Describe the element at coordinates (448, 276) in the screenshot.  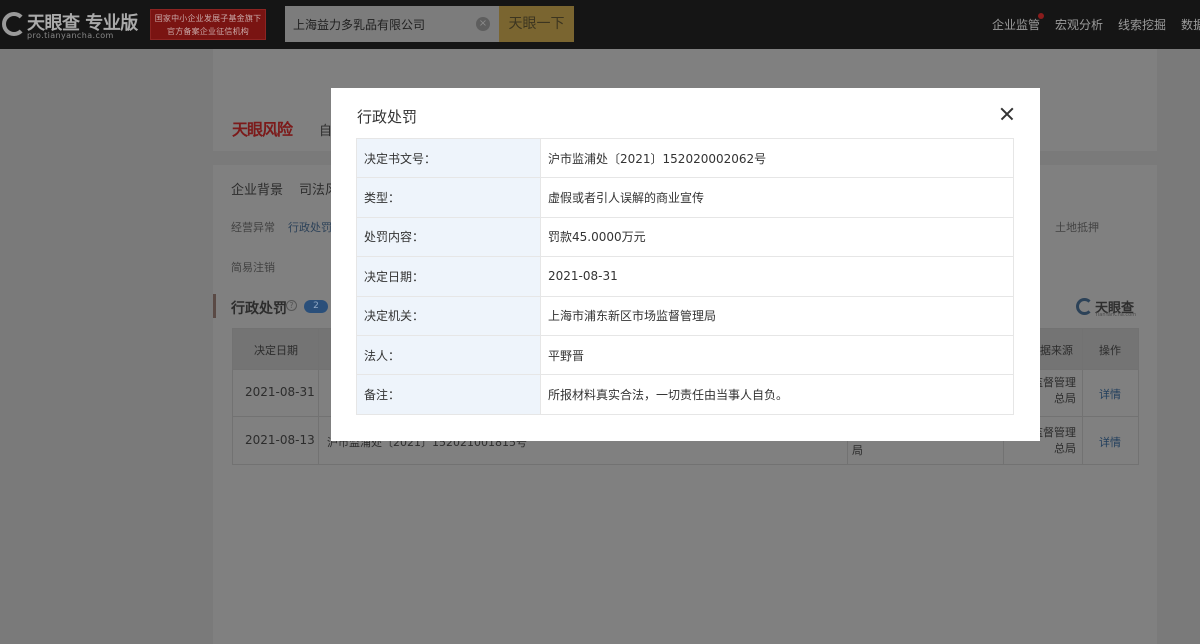
I see `field-label: 决定日期：` at that location.